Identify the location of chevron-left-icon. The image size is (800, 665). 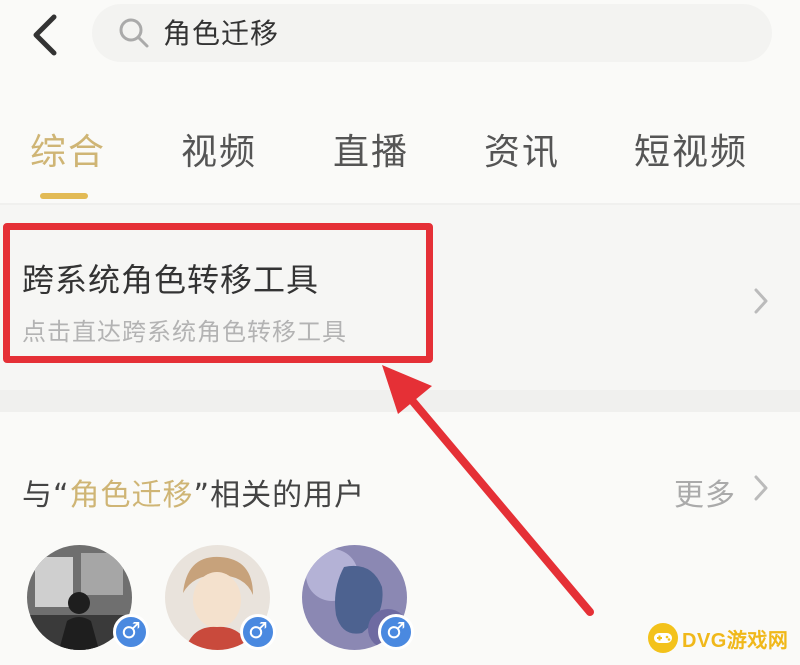
(45, 35).